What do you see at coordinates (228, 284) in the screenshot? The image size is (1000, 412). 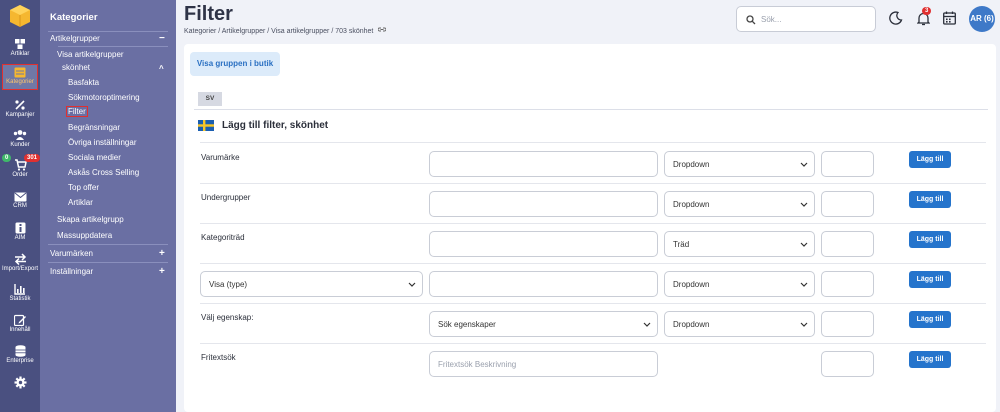 I see `select-value: Visa (type)` at bounding box center [228, 284].